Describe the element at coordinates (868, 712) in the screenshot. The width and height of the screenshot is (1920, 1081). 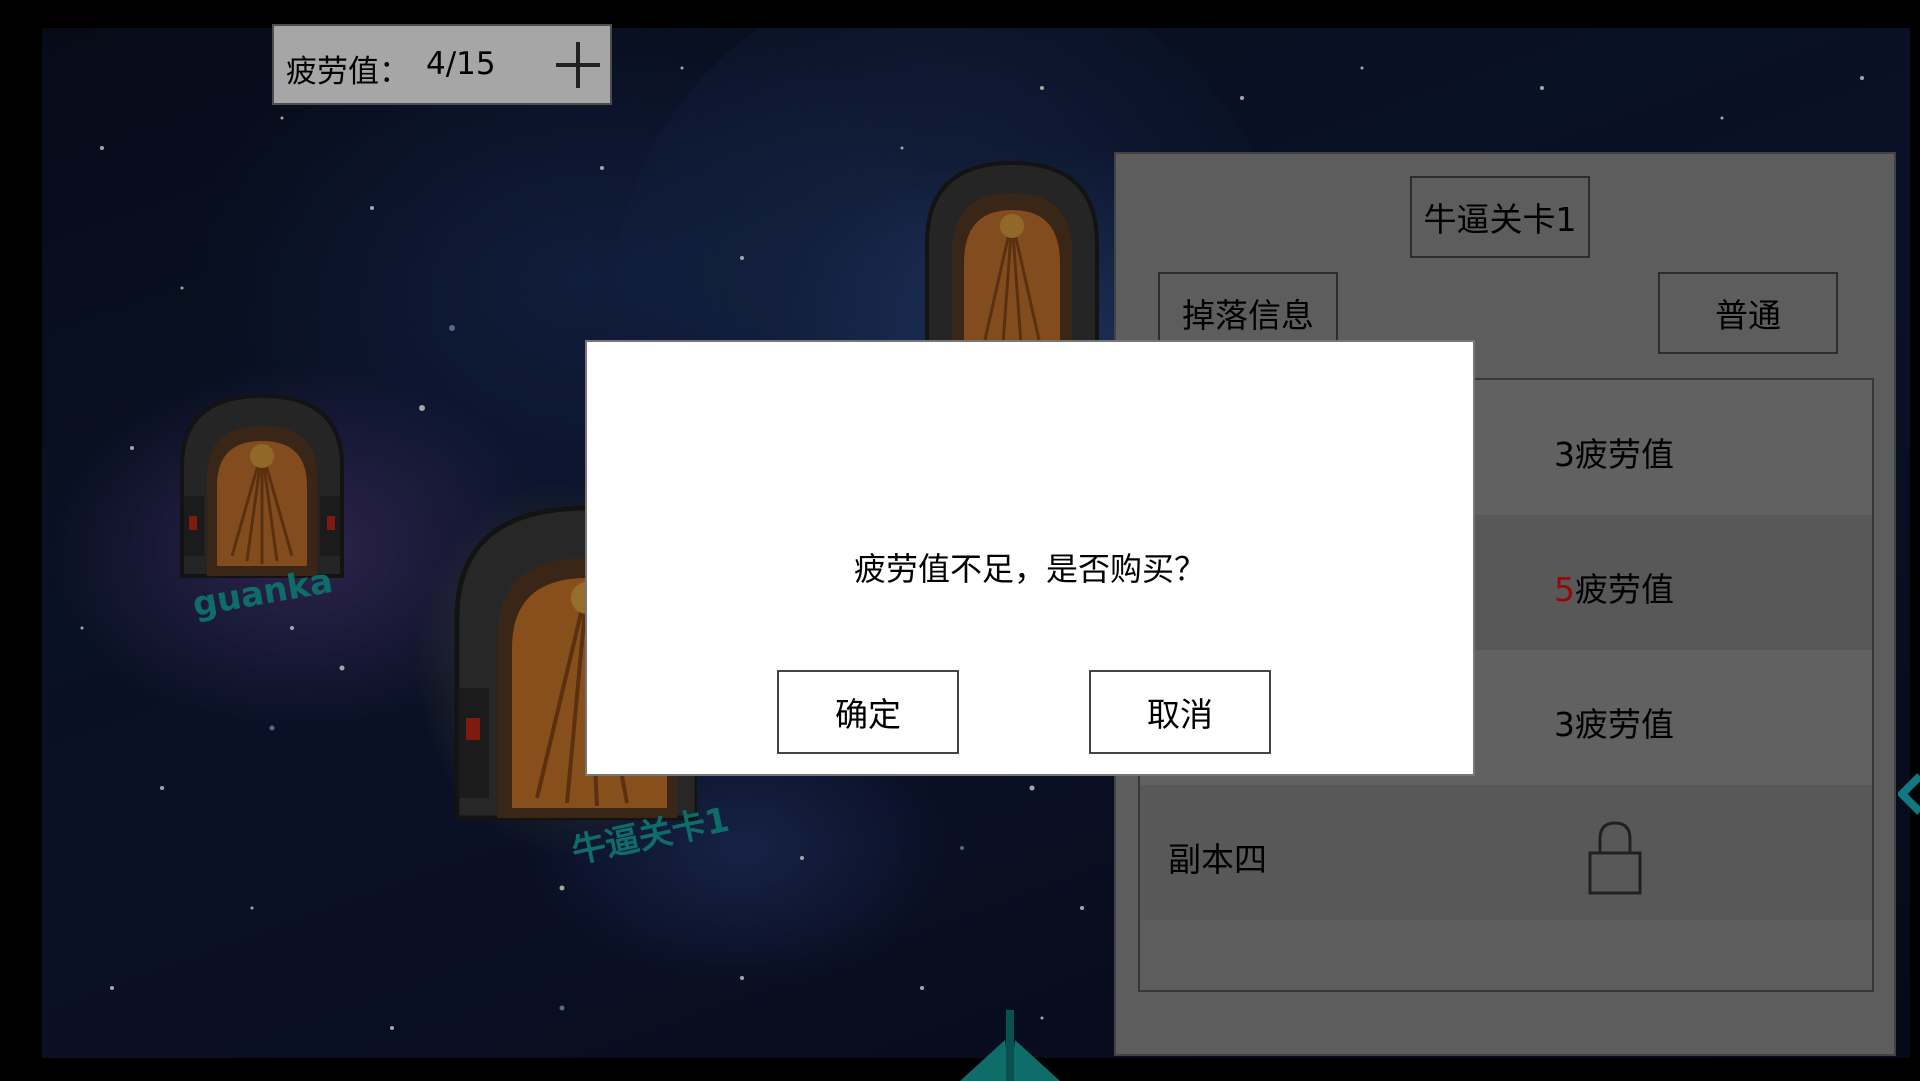
I see `confirm-button: 确定` at that location.